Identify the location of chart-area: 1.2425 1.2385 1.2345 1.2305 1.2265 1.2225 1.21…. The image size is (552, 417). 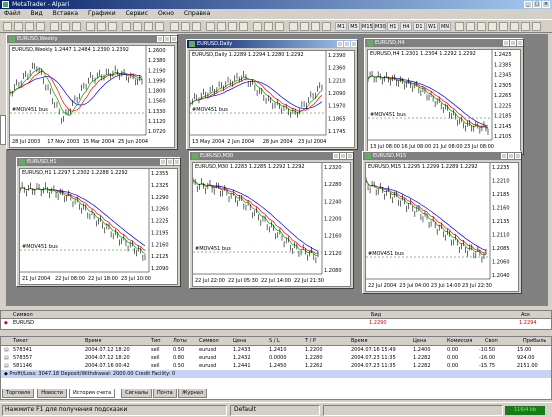
(444, 101).